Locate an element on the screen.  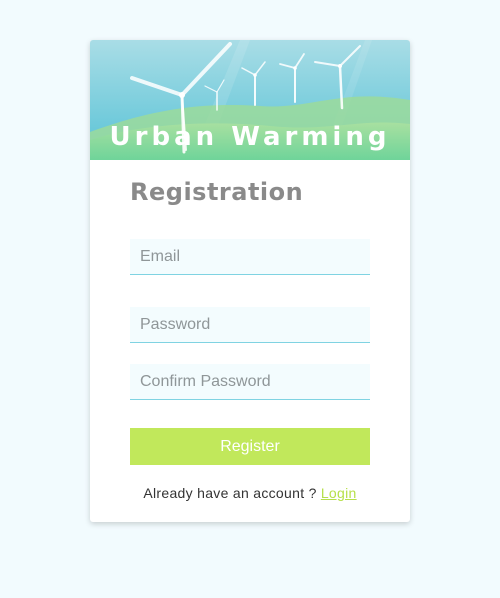
confirm-password-field is located at coordinates (250, 382).